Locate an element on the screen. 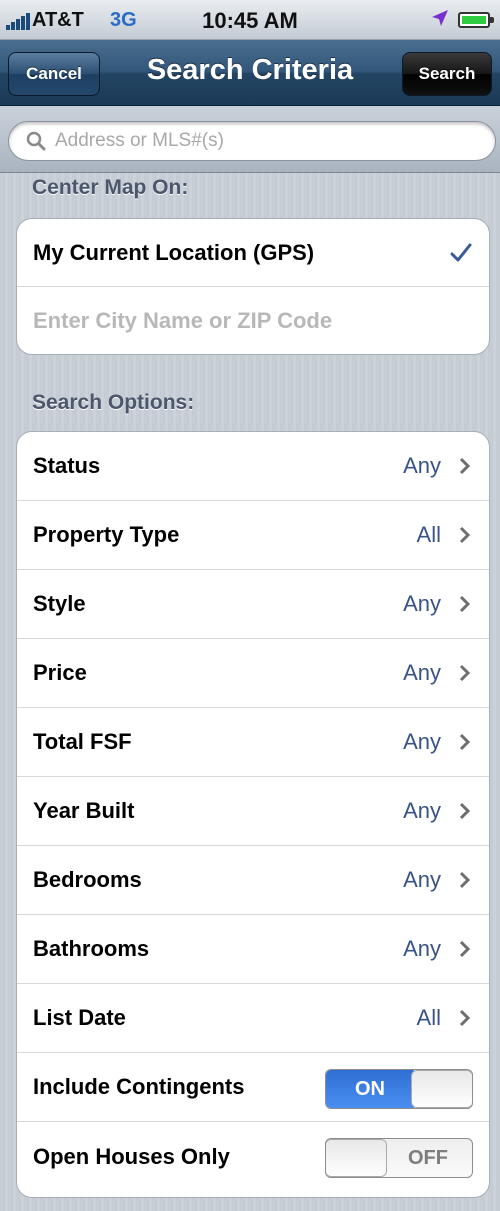  navigation-bar: Cancel Search Criteria Search is located at coordinates (250, 73).